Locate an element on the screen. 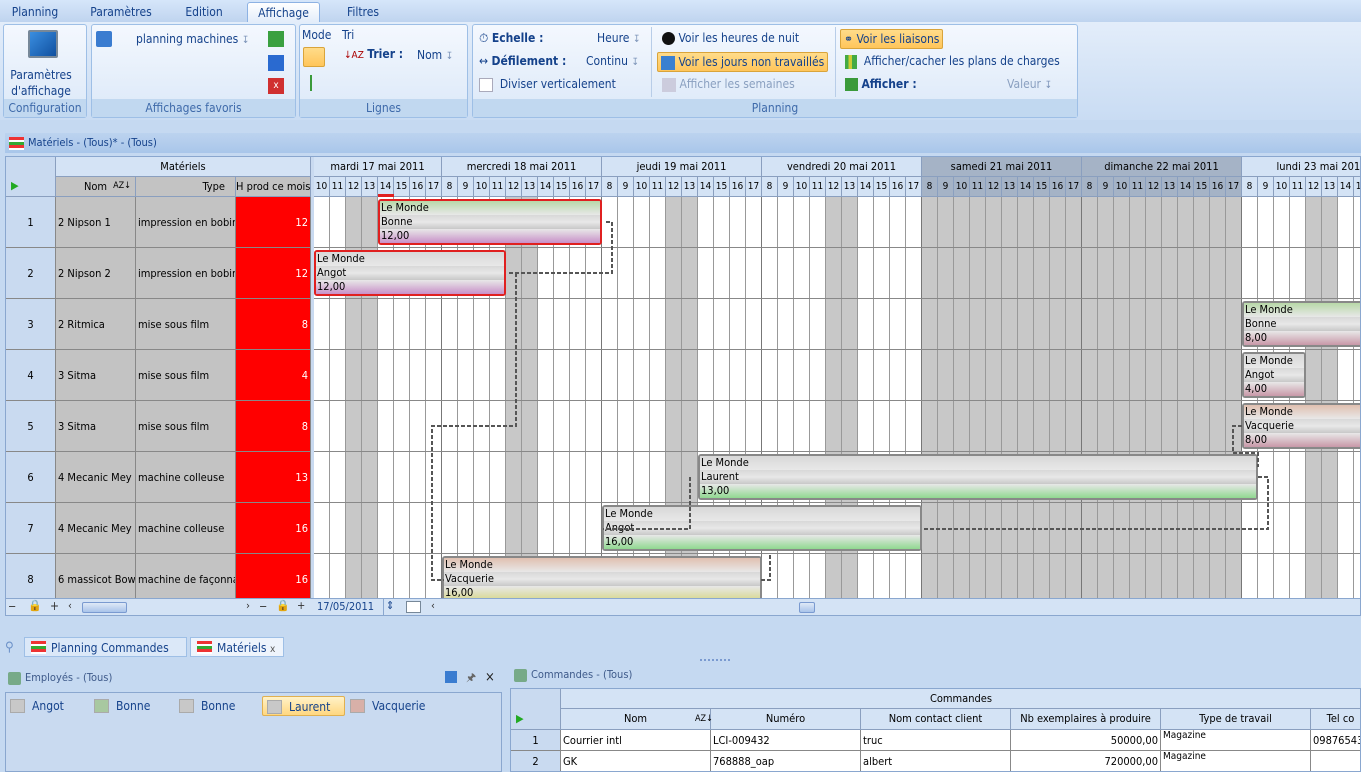 The height and width of the screenshot is (772, 1361). links-button: ⚭ Voir les liaisons is located at coordinates (892, 39).